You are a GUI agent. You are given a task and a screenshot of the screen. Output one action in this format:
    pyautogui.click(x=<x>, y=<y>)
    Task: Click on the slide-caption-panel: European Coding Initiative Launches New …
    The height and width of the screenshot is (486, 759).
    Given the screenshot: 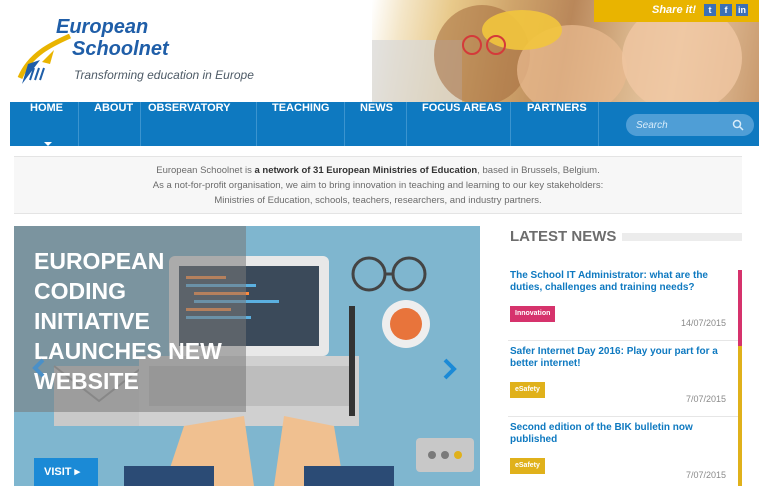 What is the action you would take?
    pyautogui.click(x=130, y=319)
    